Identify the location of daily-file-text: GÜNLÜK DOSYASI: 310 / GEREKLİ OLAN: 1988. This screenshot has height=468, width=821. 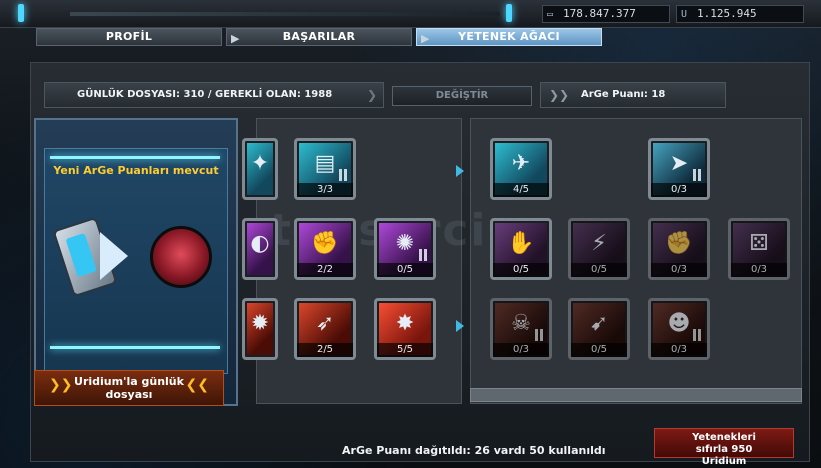
(205, 94).